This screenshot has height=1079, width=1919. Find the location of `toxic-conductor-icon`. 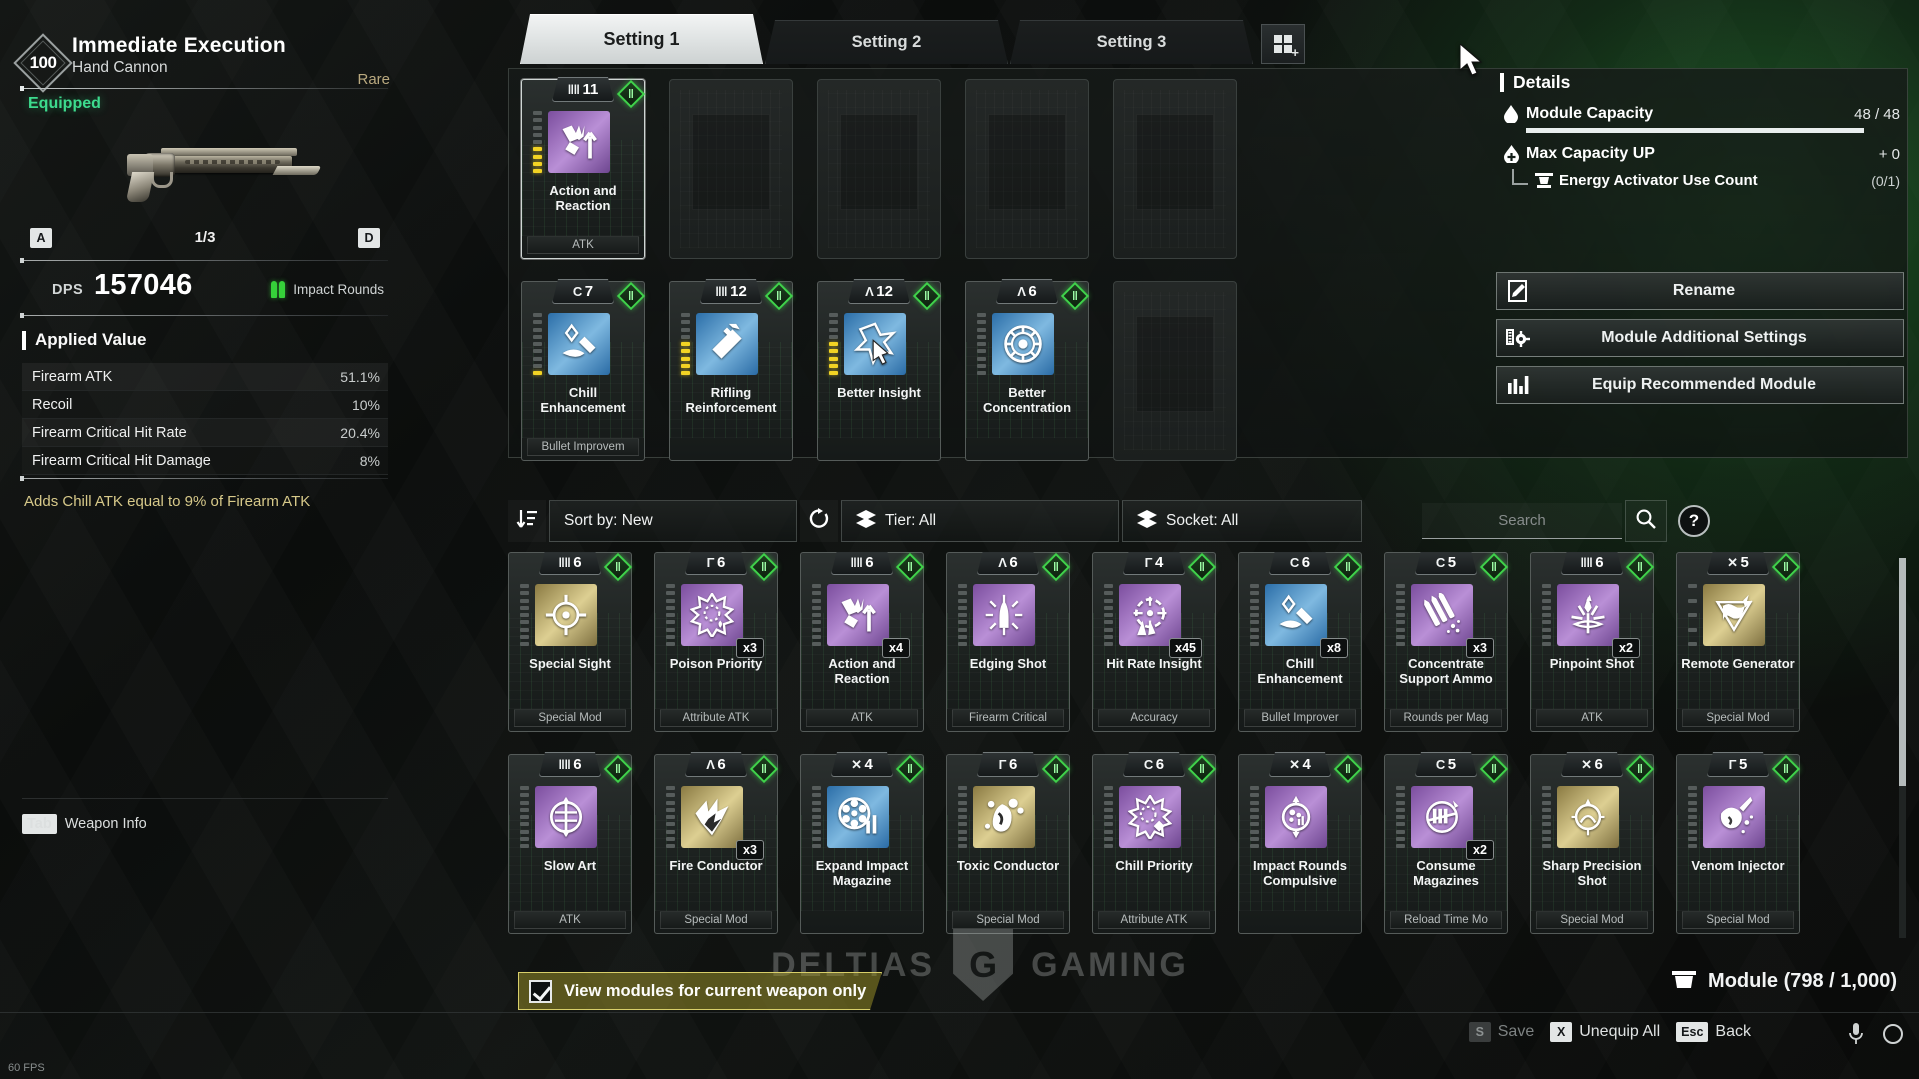

toxic-conductor-icon is located at coordinates (1004, 817).